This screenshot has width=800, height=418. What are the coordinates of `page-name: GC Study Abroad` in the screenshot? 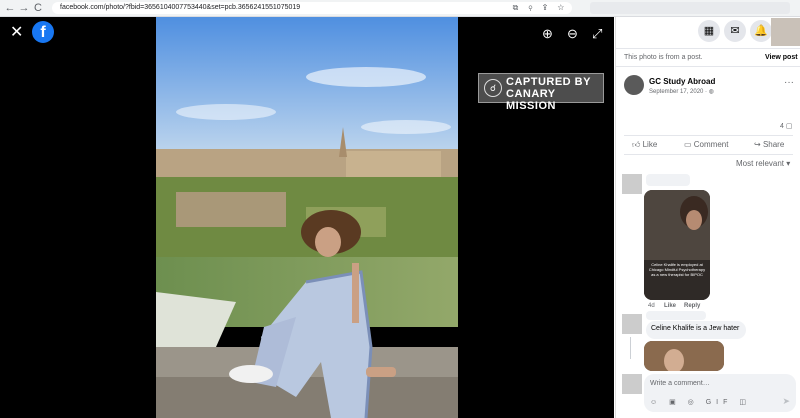 It's located at (682, 81).